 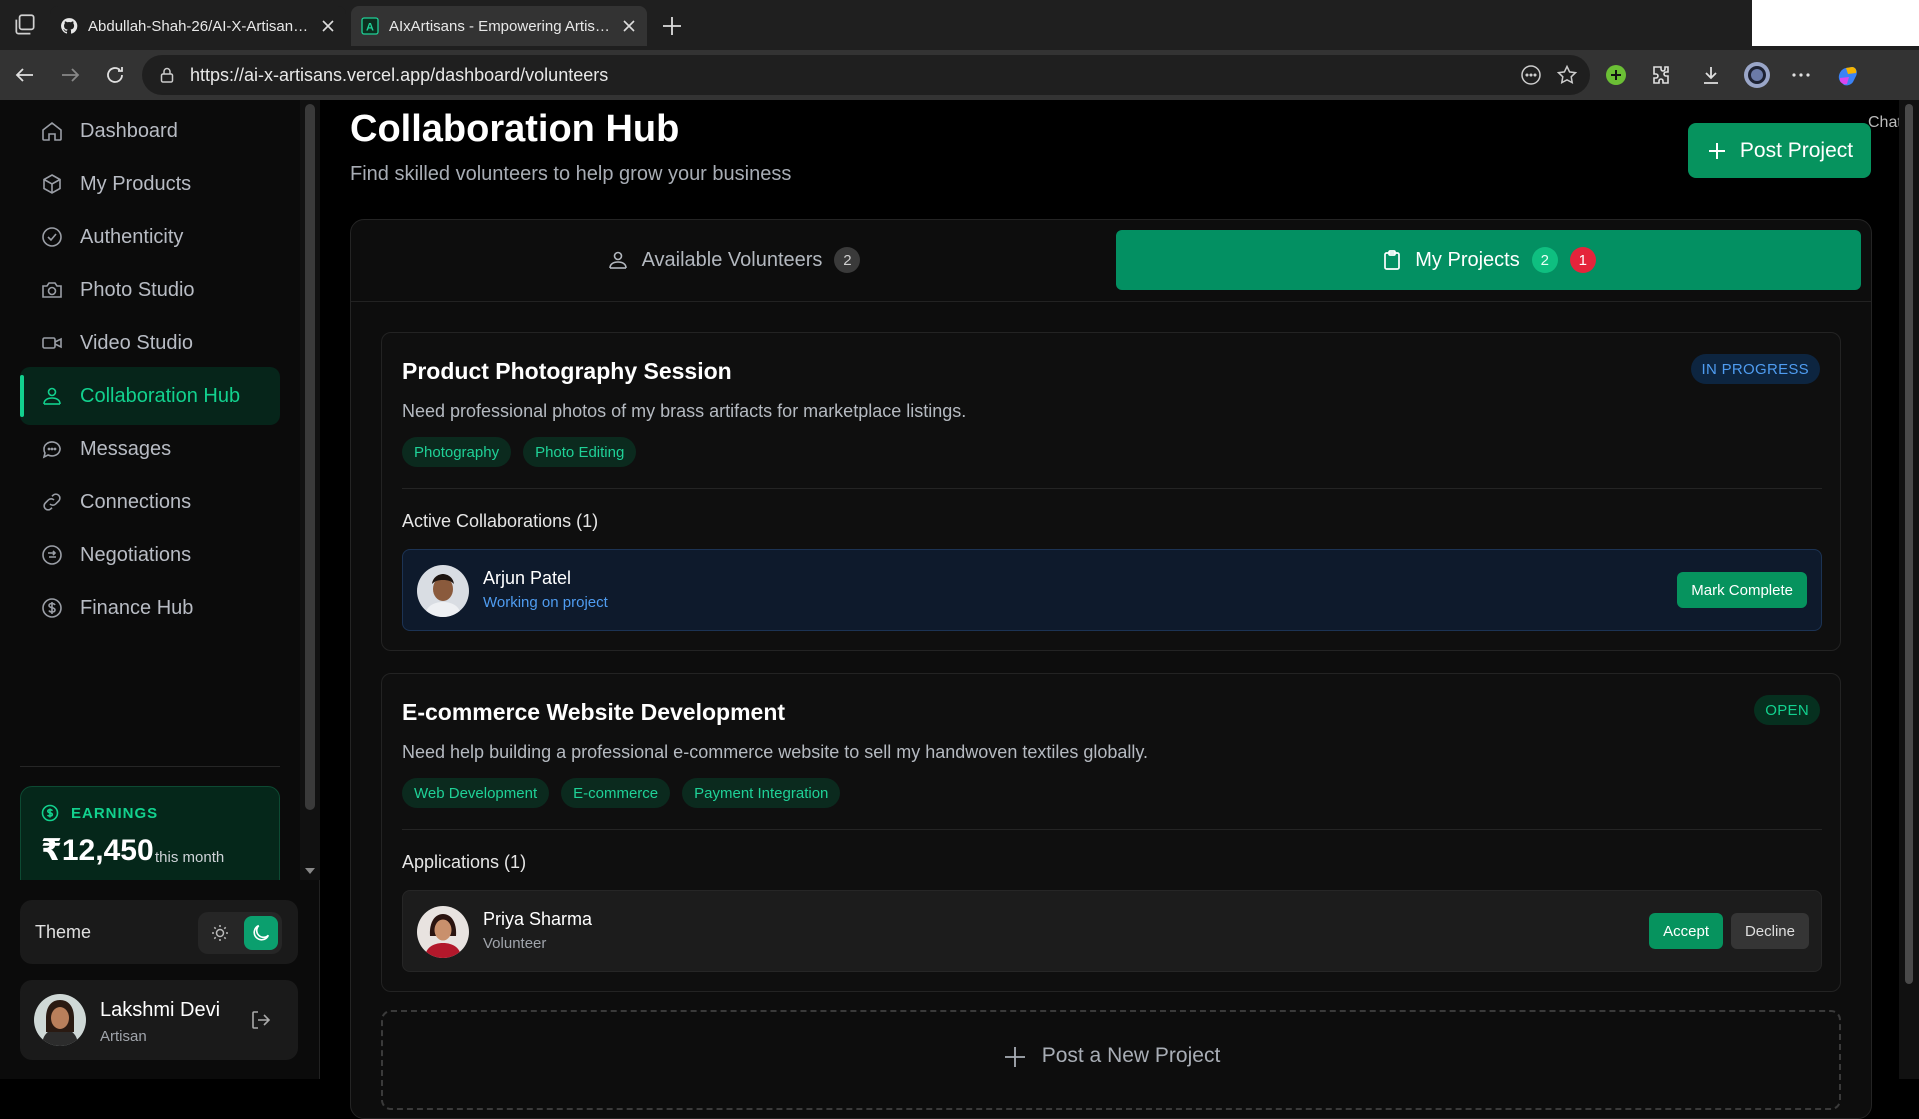 What do you see at coordinates (1742, 590) in the screenshot?
I see `mark-complete-button: Mark Complete` at bounding box center [1742, 590].